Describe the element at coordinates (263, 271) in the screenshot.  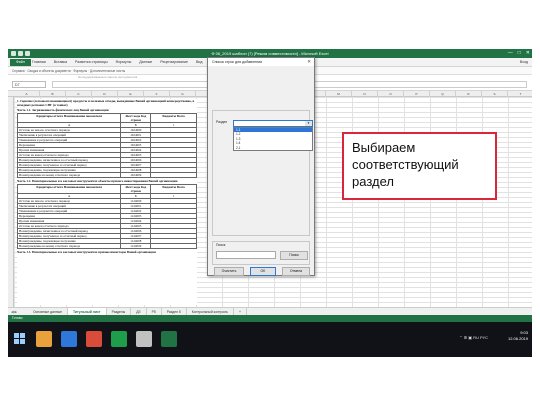
I see `ok-button: OK` at that location.